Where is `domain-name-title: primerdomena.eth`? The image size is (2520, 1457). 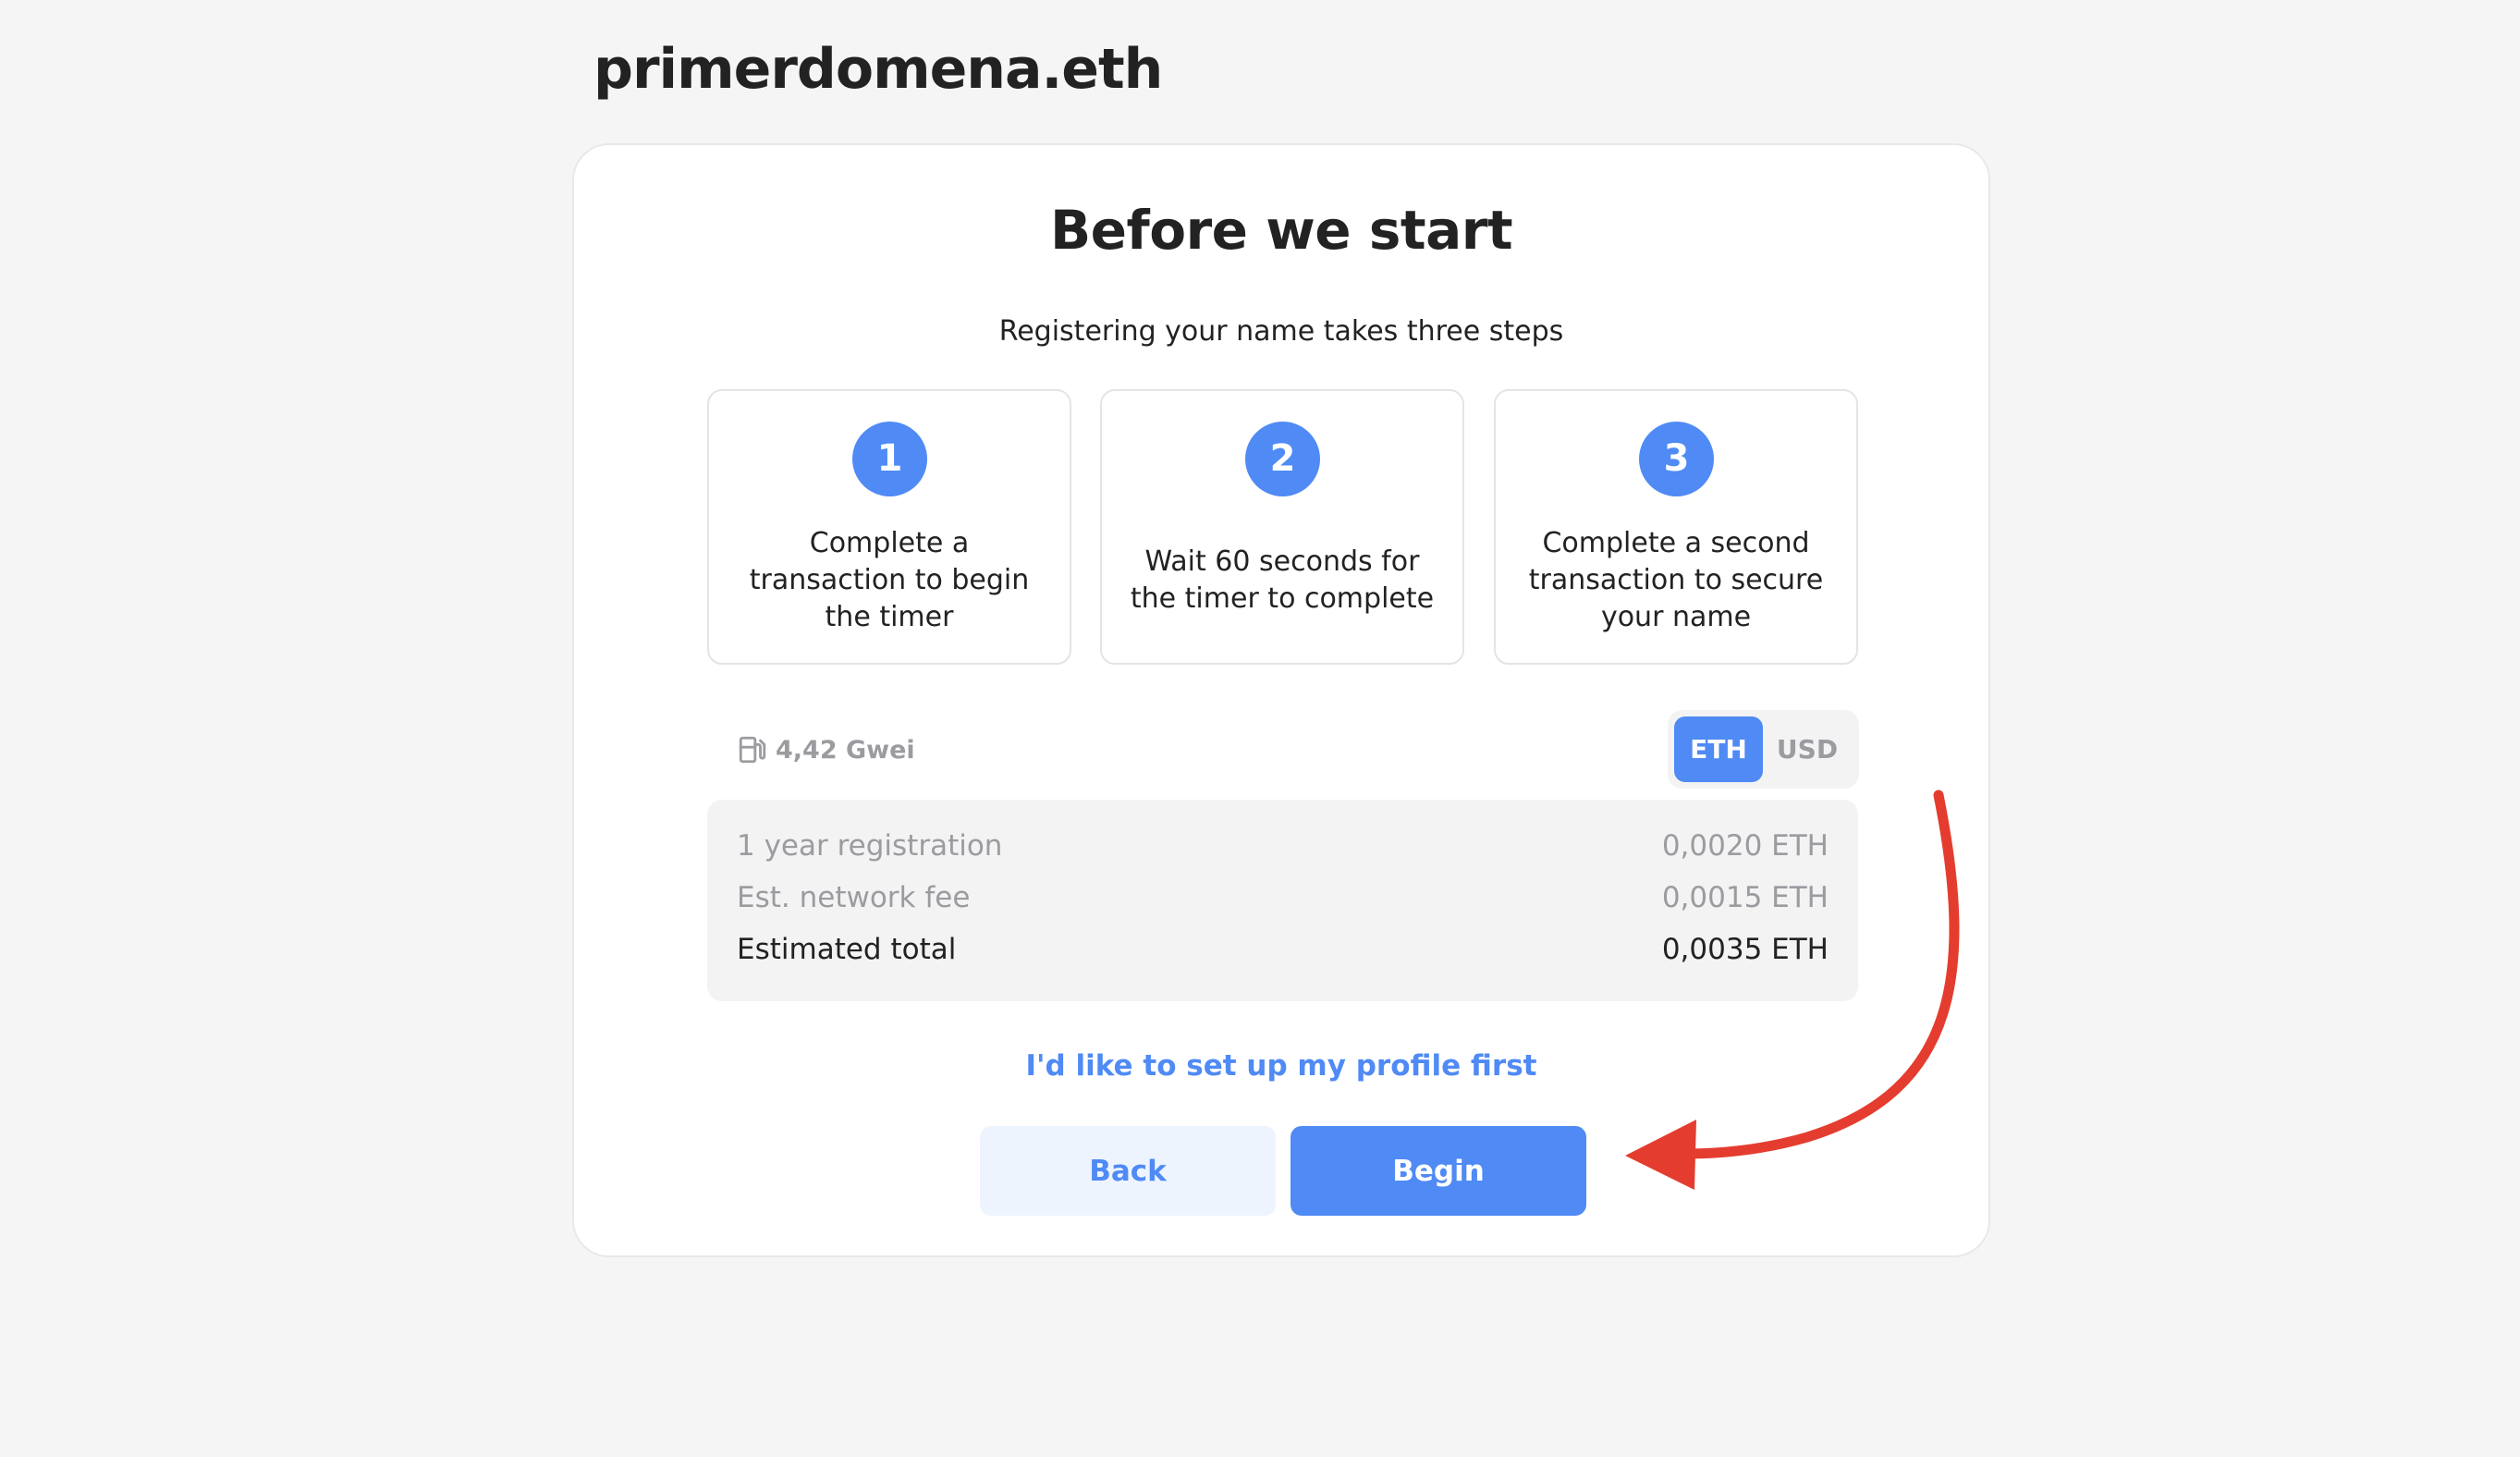 domain-name-title: primerdomena.eth is located at coordinates (878, 69).